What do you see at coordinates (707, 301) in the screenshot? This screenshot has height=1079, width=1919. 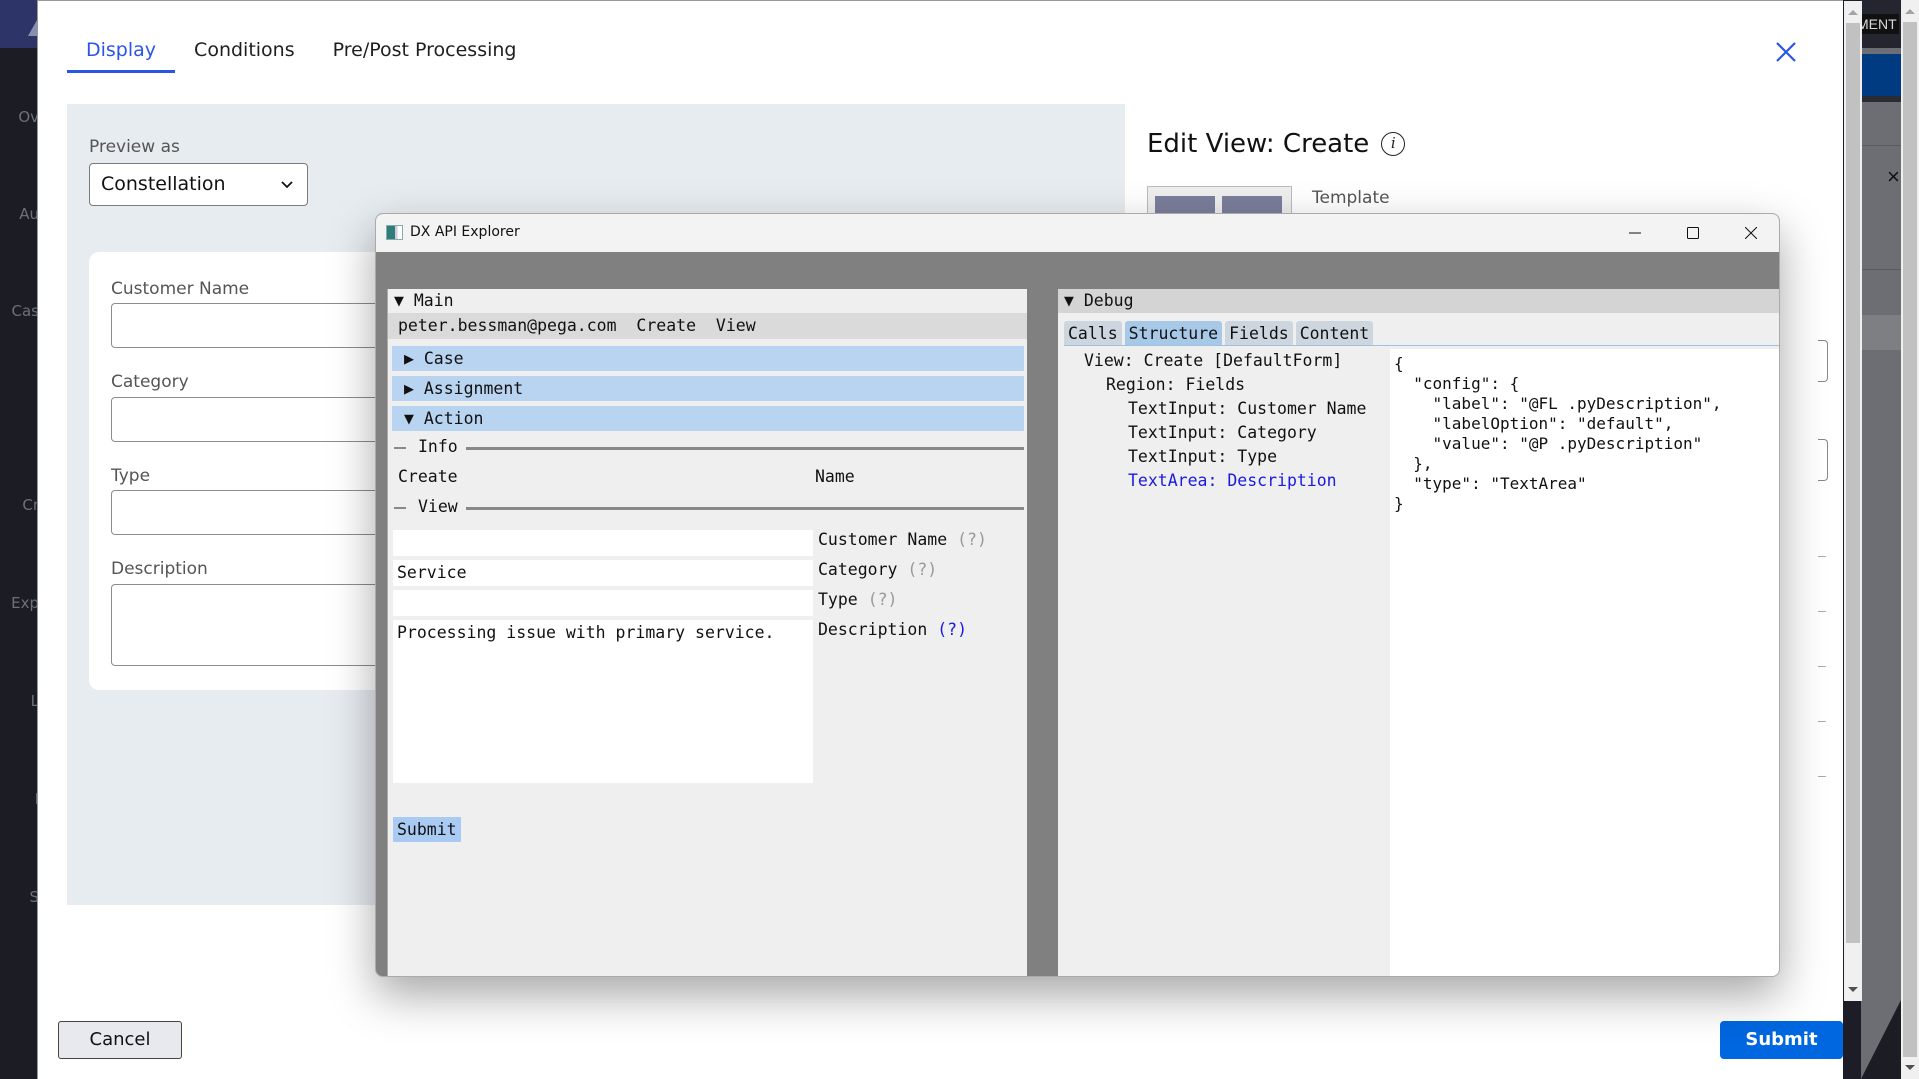 I see `main-header: ▼ Main` at bounding box center [707, 301].